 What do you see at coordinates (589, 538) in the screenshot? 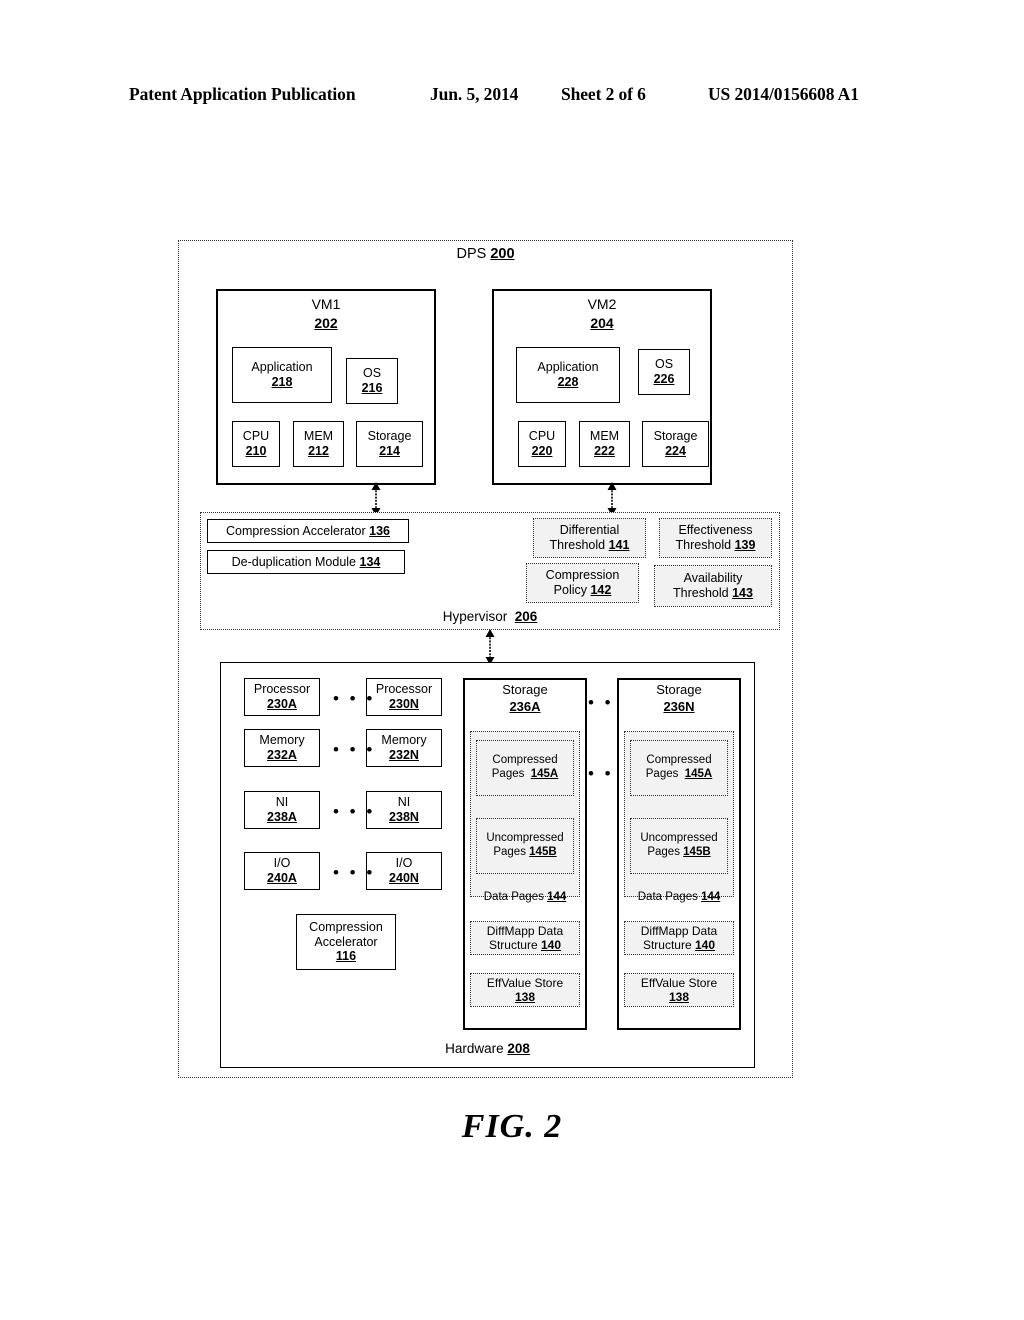
I see `differential-threshold-box: Differential Threshold 141` at bounding box center [589, 538].